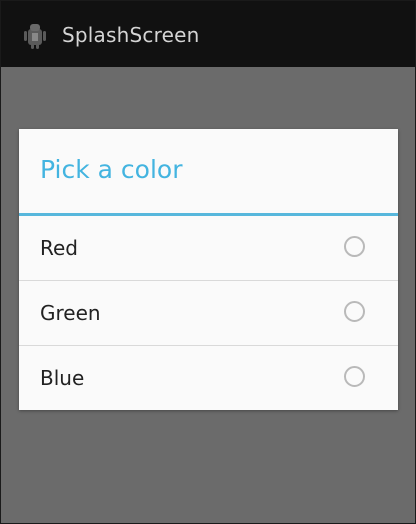 The width and height of the screenshot is (416, 524). I want to click on dialog-title: Pick a color, so click(111, 169).